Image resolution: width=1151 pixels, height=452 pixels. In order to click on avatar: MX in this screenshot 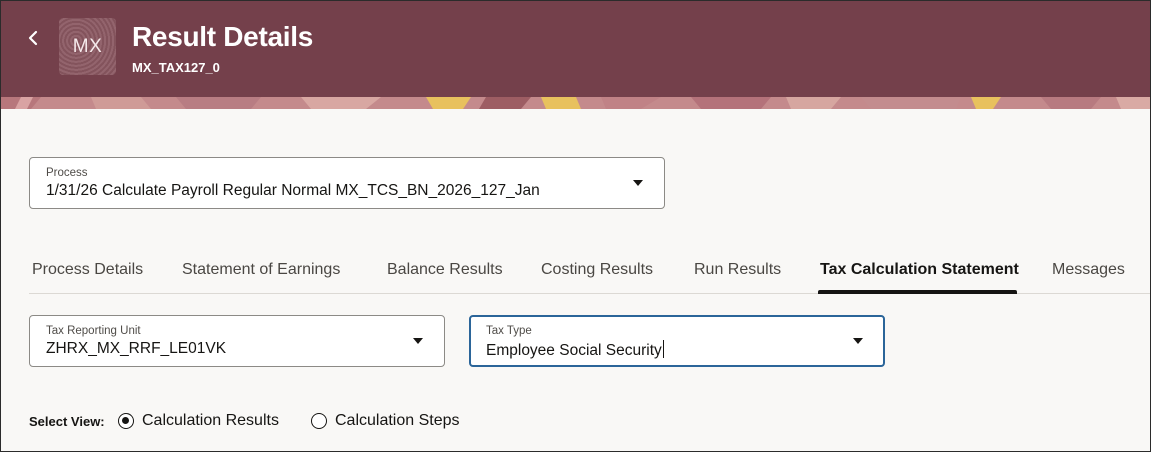, I will do `click(87, 46)`.